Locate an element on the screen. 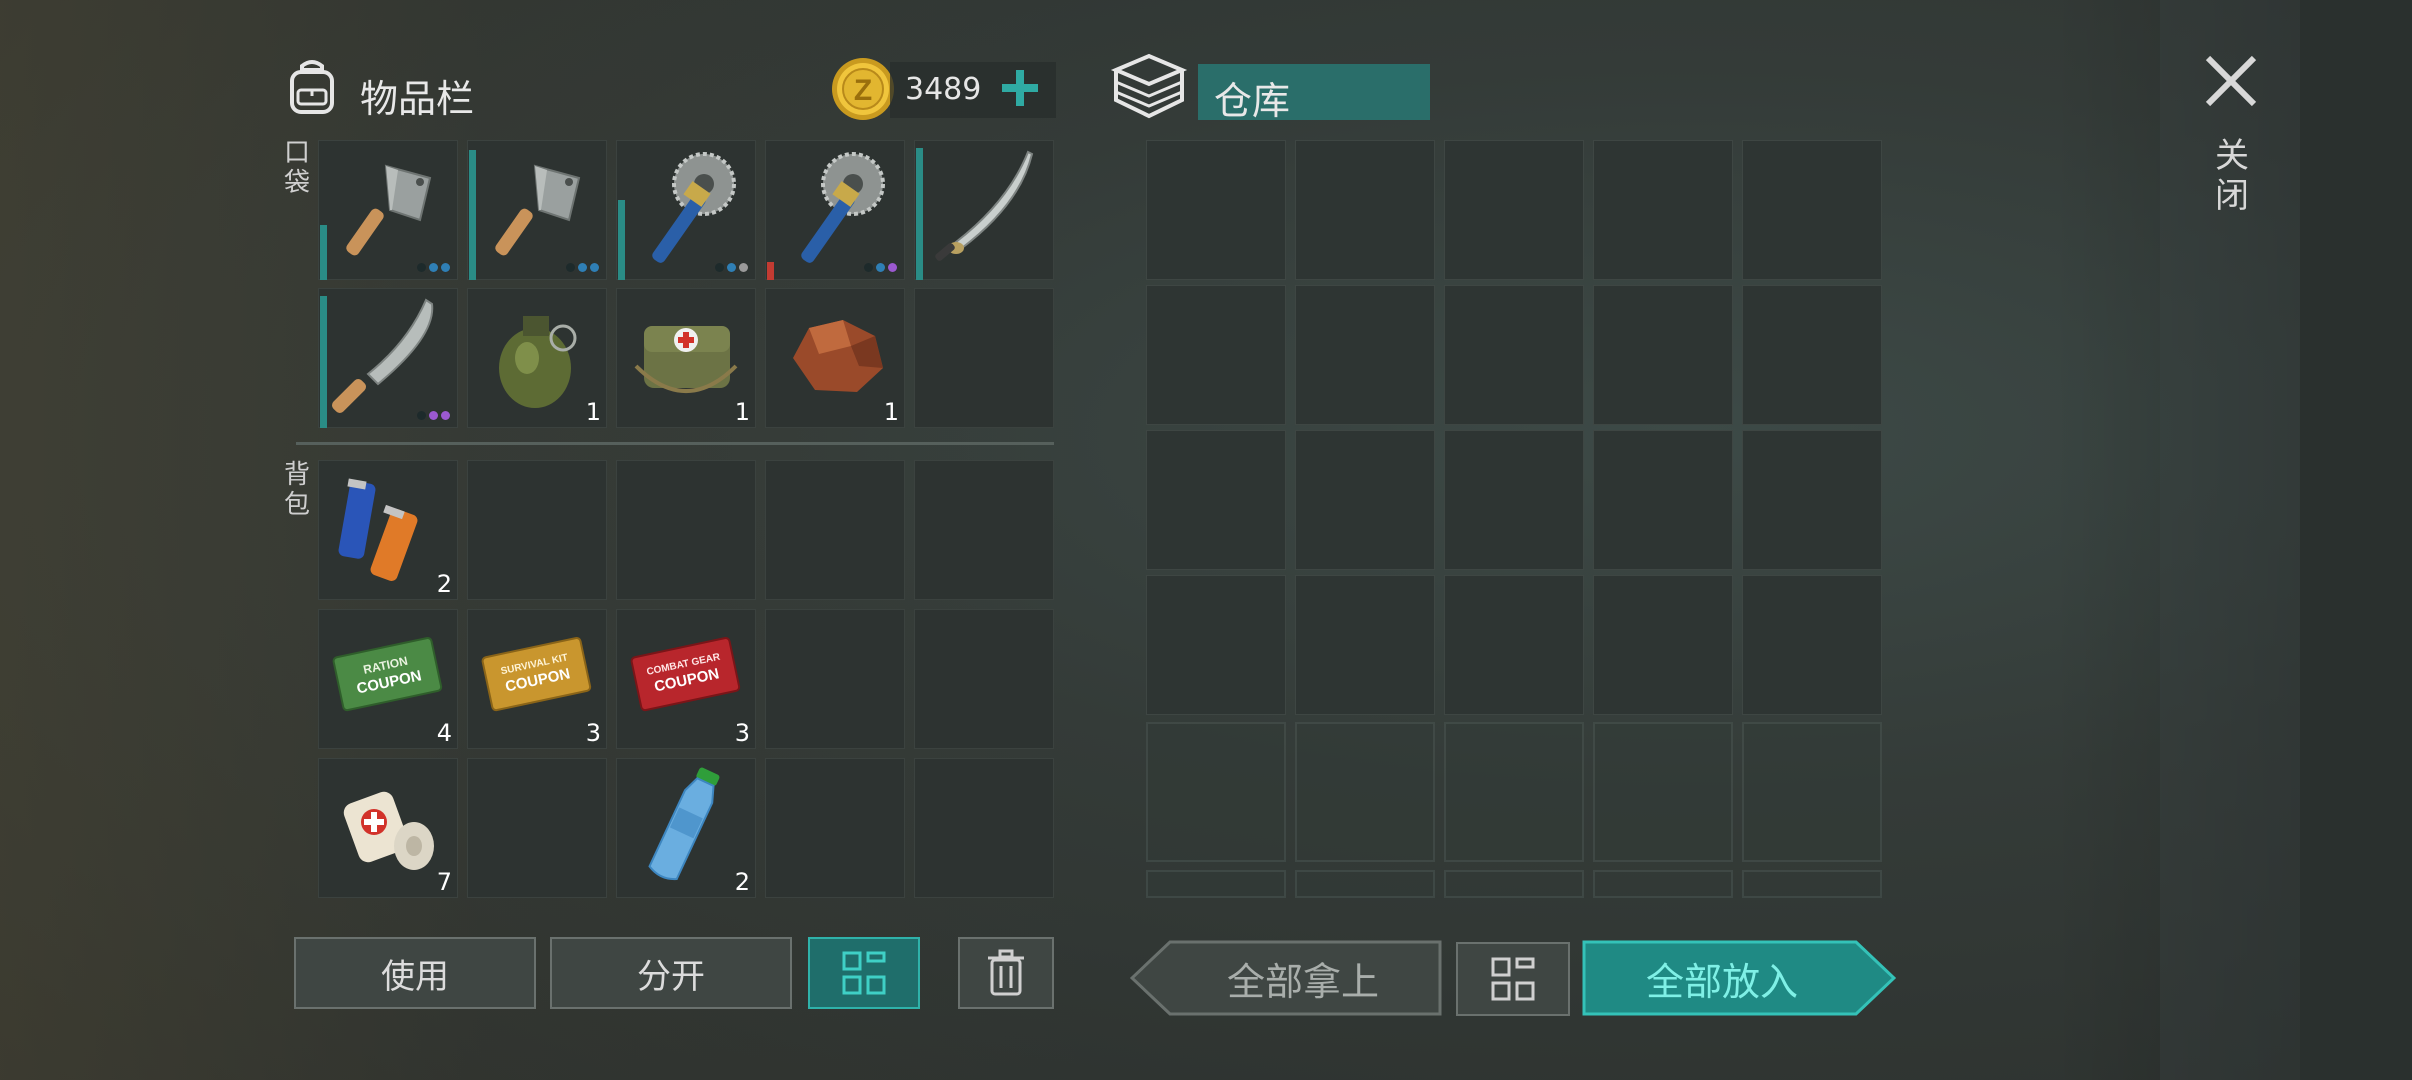 The width and height of the screenshot is (2412, 1080). backpack-slot: SURVIVAL KIT COUPON 3 is located at coordinates (537, 679).